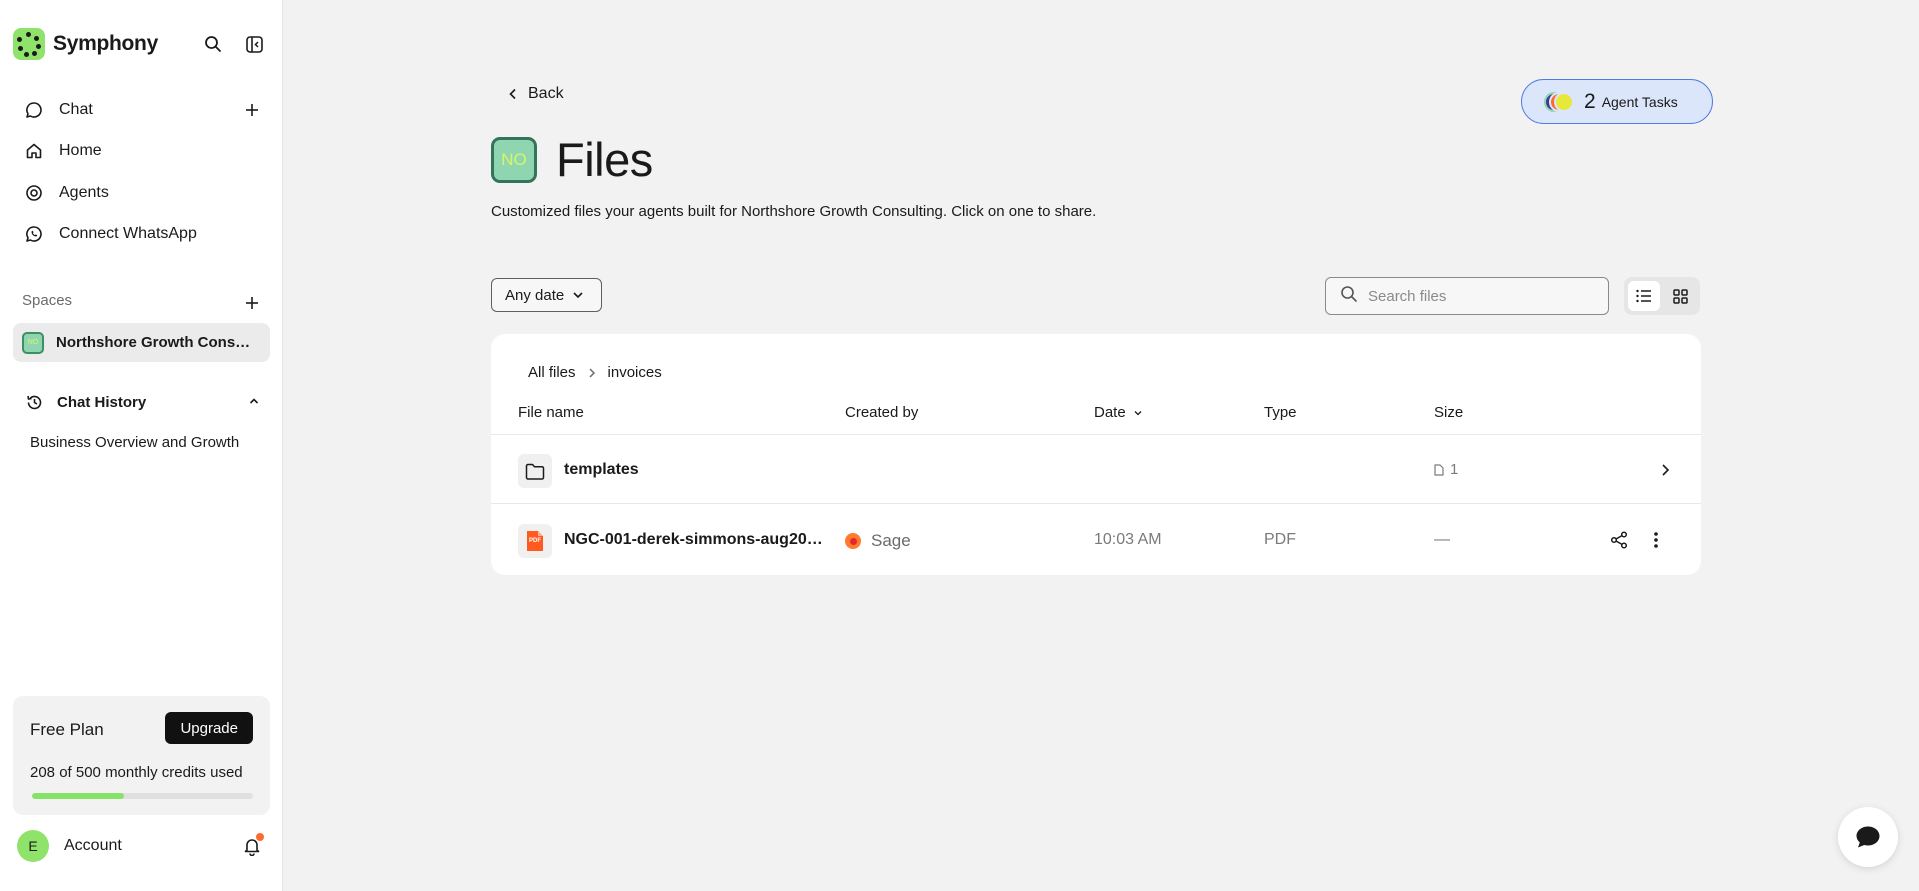 The image size is (1919, 891). What do you see at coordinates (260, 837) in the screenshot?
I see `notification-dot` at bounding box center [260, 837].